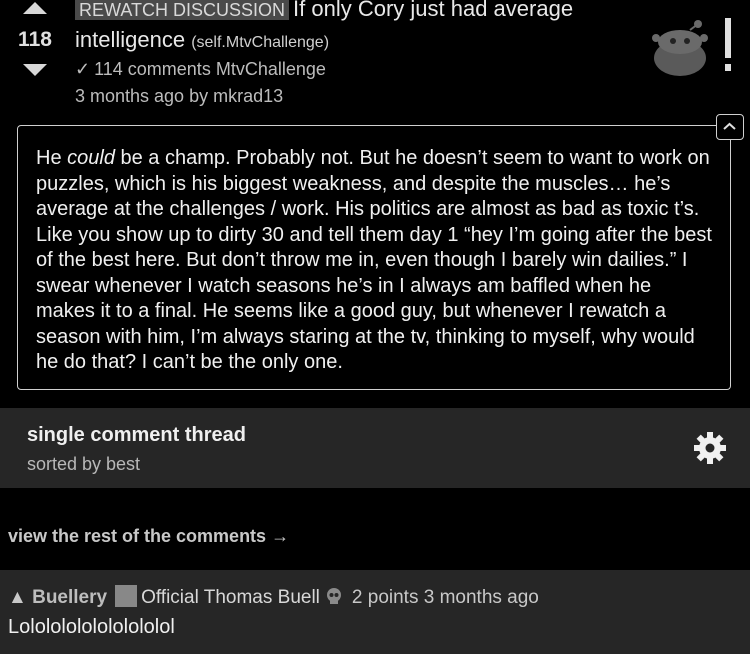  I want to click on downvote-arrow-icon, so click(35, 70).